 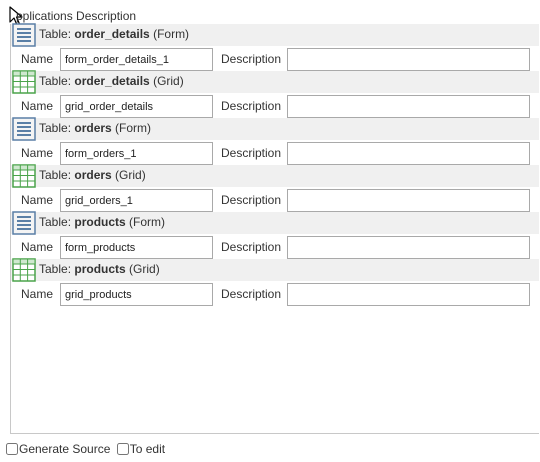 I want to click on table-header: Table: products (Form), so click(x=275, y=223).